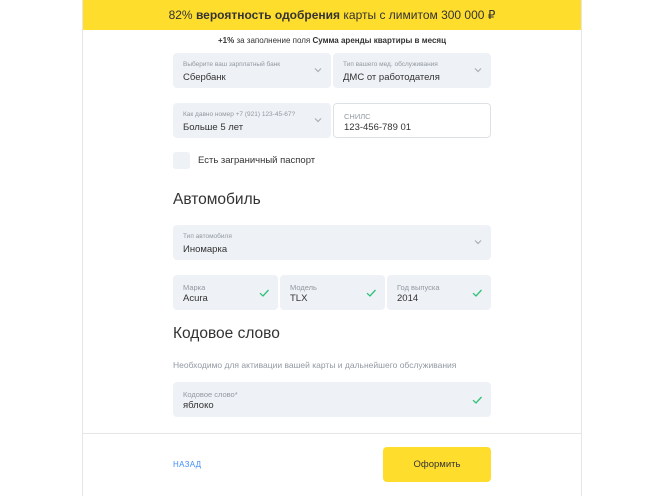  I want to click on salary-bank-select: Выберите ваш зарплатный банк Сбербанк, so click(252, 70).